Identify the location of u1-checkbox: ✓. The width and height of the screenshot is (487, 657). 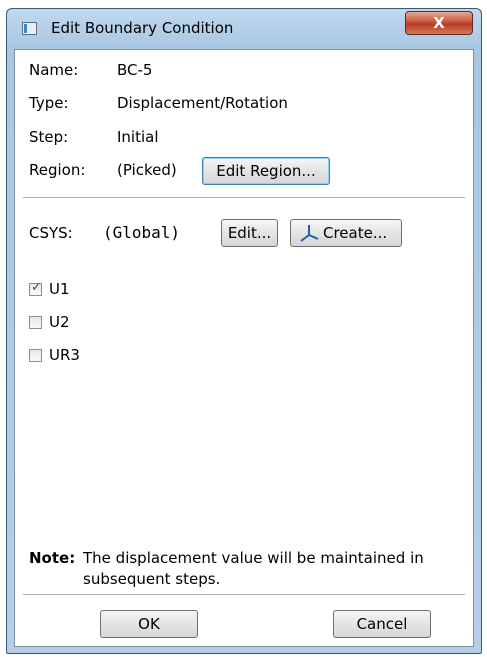
(35, 288).